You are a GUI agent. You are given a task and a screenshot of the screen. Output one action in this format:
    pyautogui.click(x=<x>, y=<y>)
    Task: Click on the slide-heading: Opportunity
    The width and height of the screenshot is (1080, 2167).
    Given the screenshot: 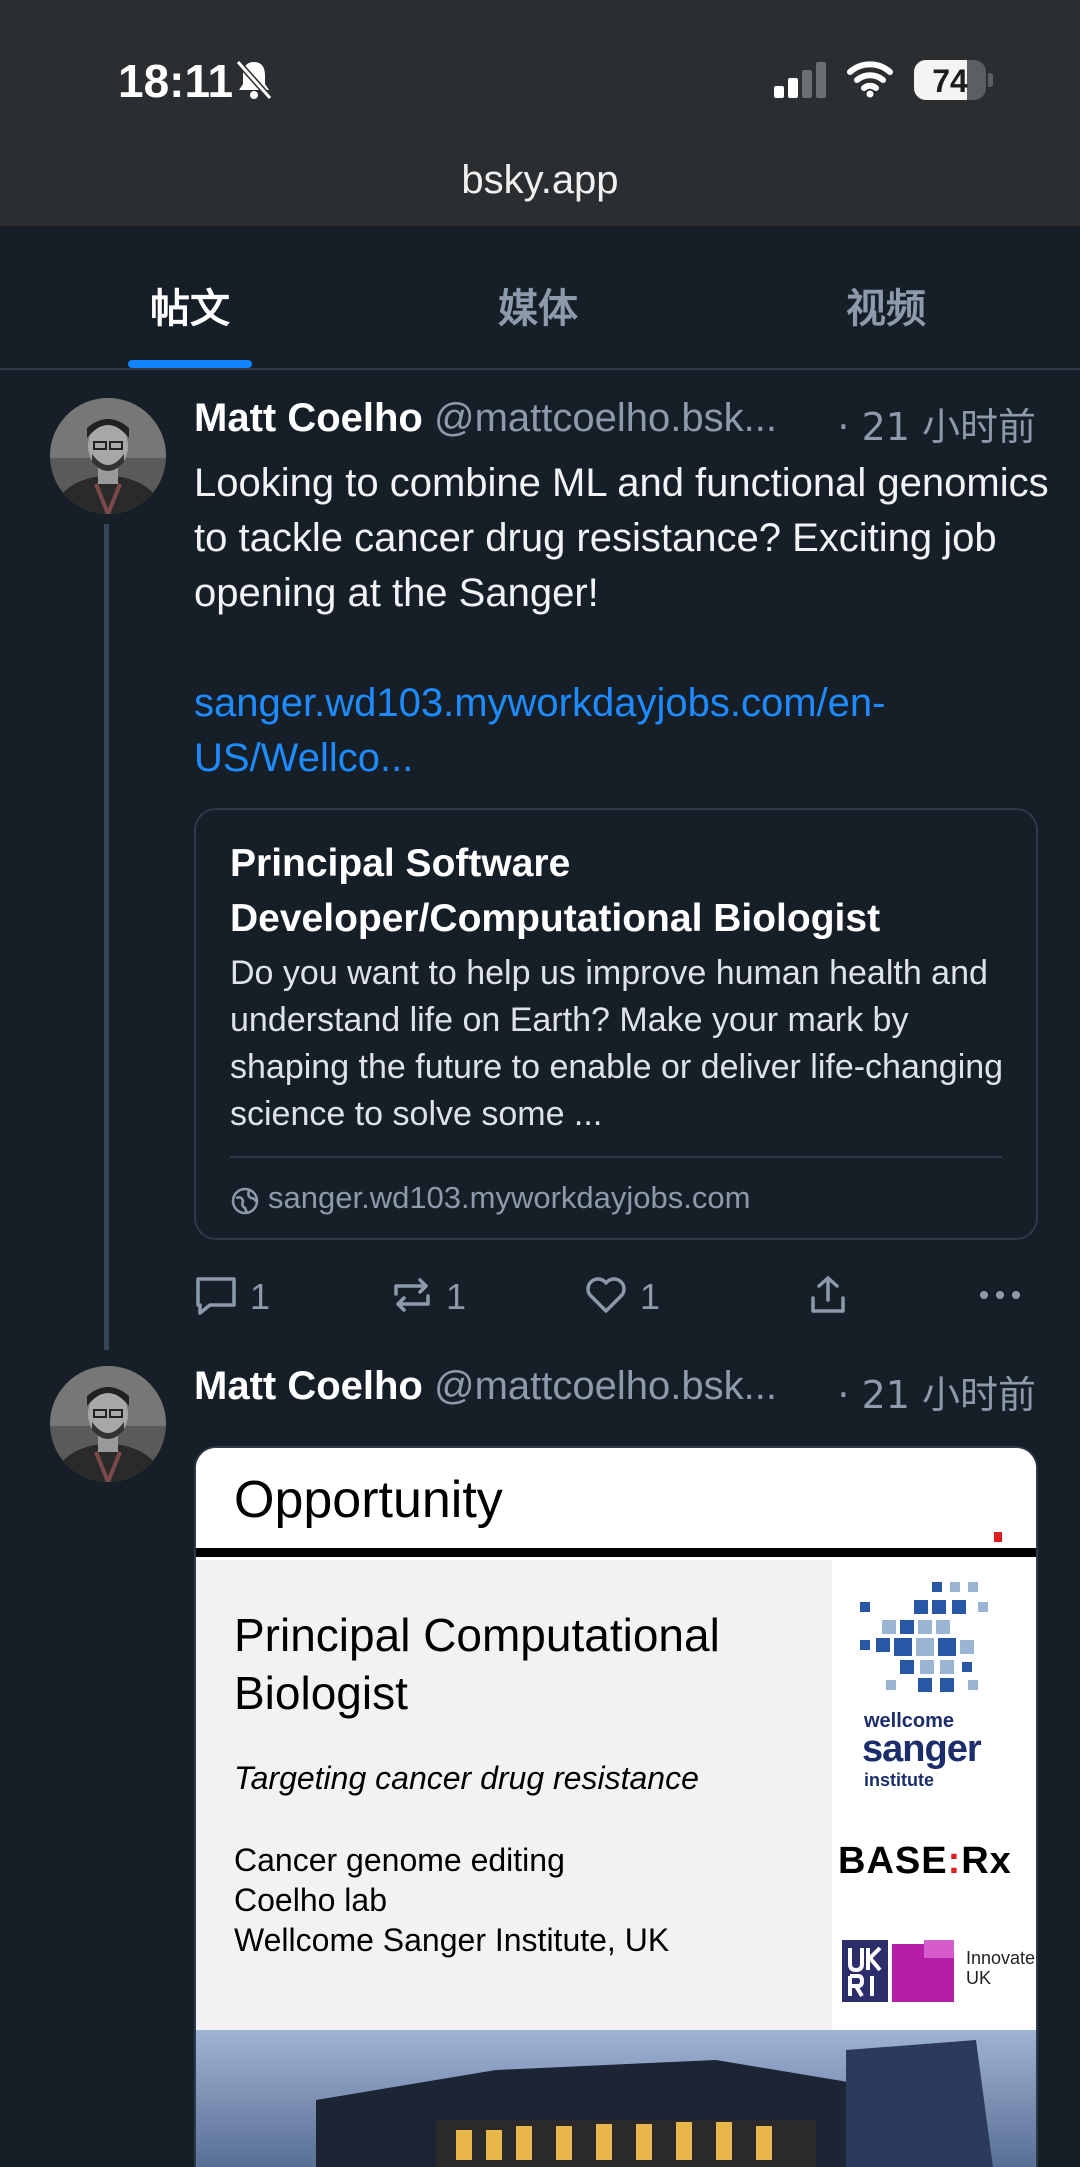 What is the action you would take?
    pyautogui.click(x=368, y=1500)
    